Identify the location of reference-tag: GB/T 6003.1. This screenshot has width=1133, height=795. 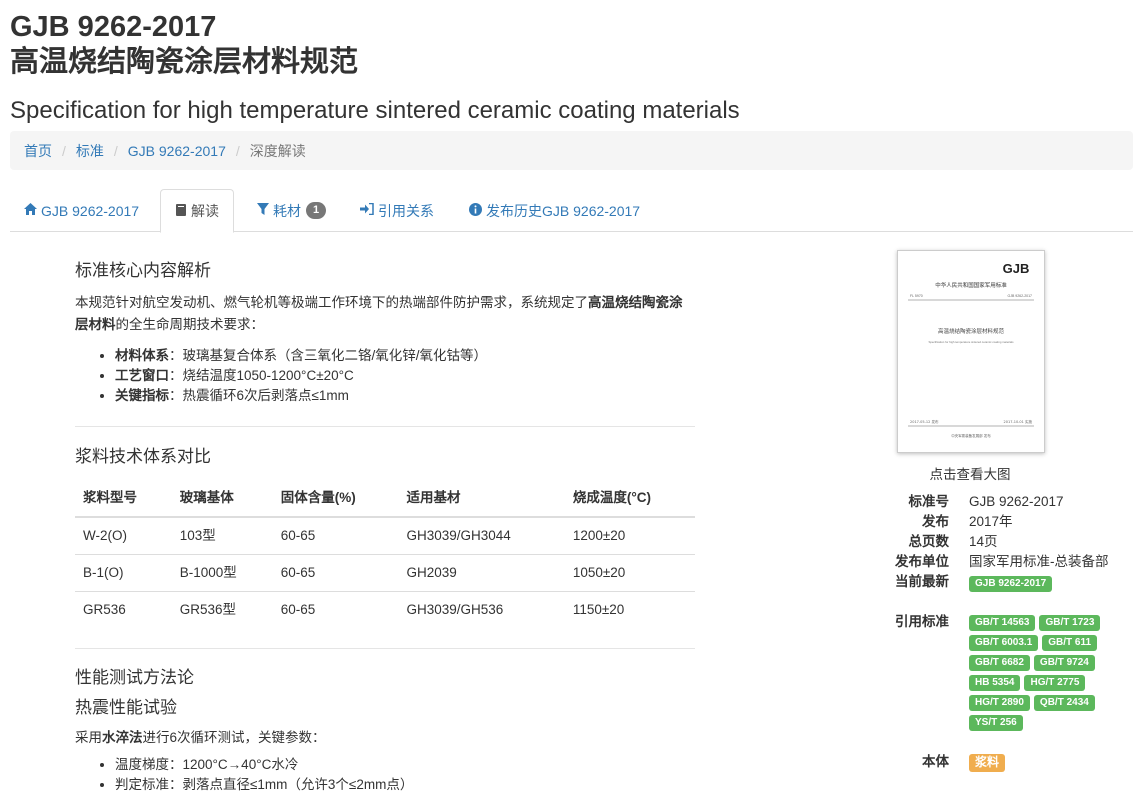
(1004, 643).